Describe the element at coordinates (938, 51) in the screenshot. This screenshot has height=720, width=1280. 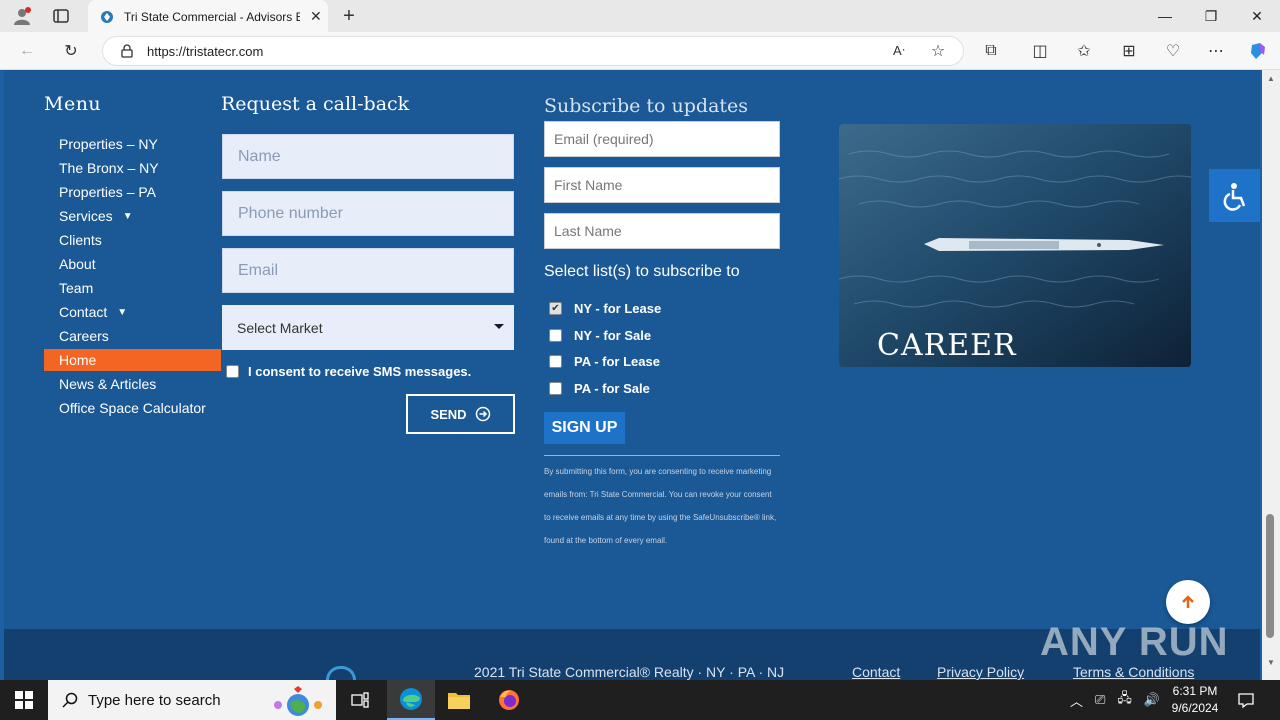
I see `favorite-star-icon: ☆` at that location.